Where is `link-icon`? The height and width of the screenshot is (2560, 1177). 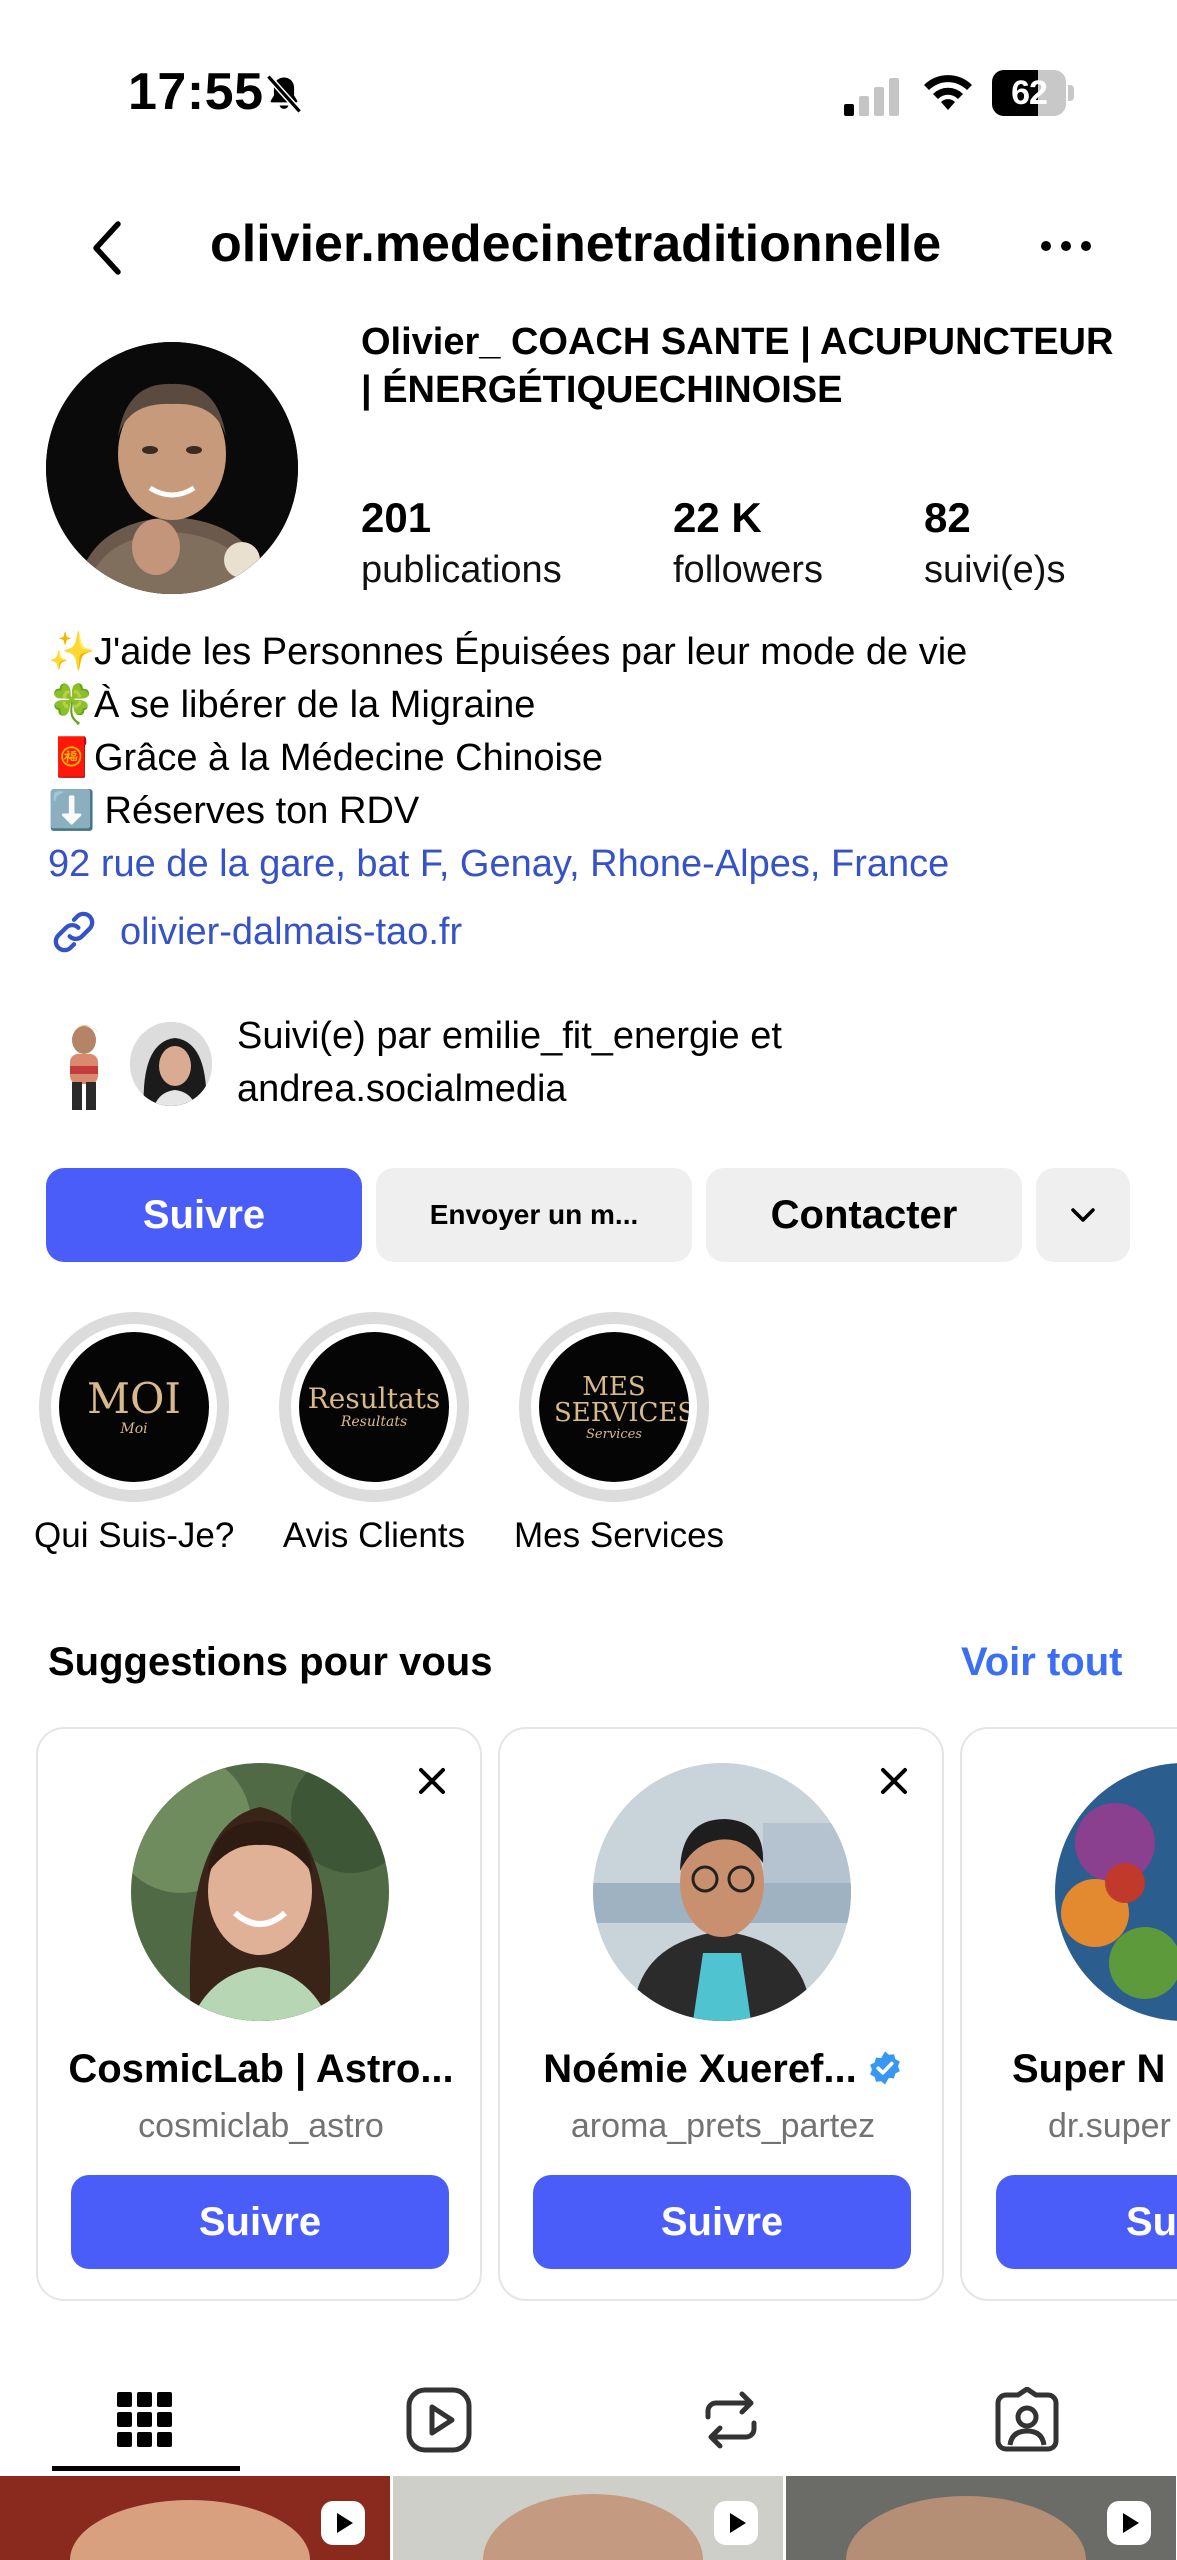 link-icon is located at coordinates (74, 932).